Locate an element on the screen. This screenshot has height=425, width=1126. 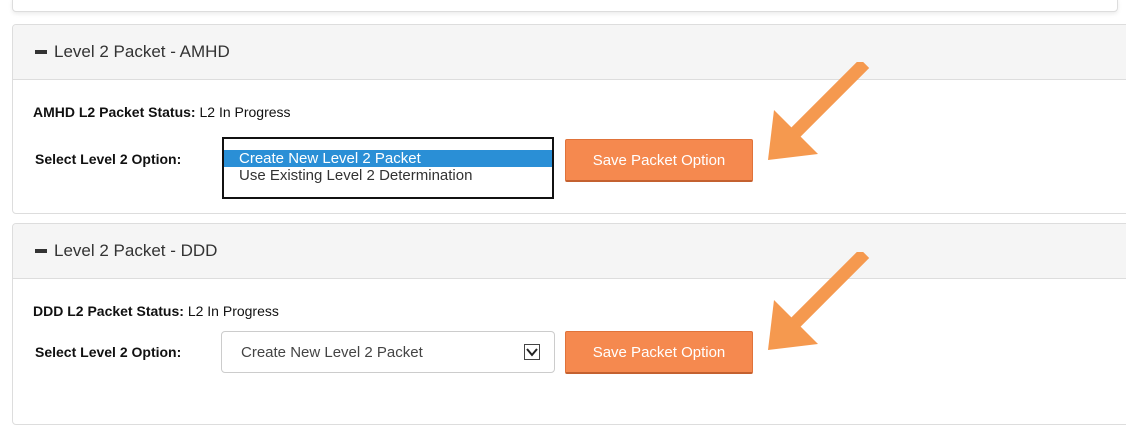
status-label: AMHD L2 Packet Status: is located at coordinates (114, 112).